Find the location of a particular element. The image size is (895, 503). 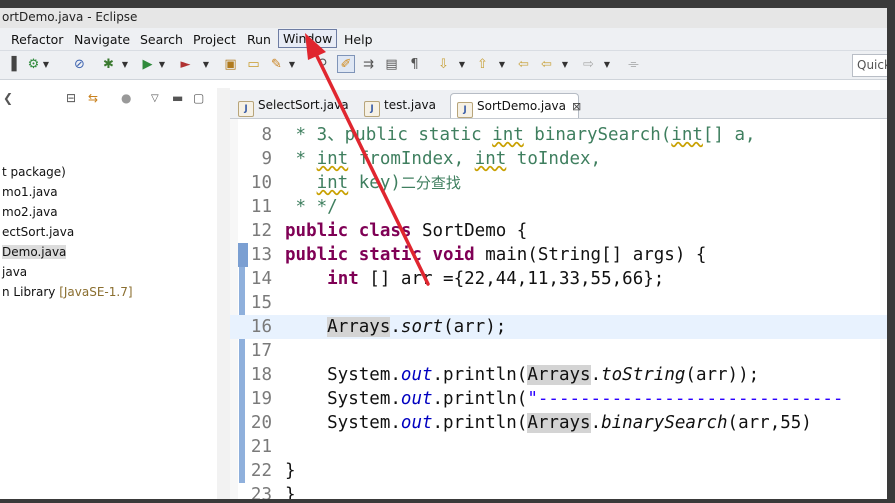

line-number: 17 is located at coordinates (261, 351).